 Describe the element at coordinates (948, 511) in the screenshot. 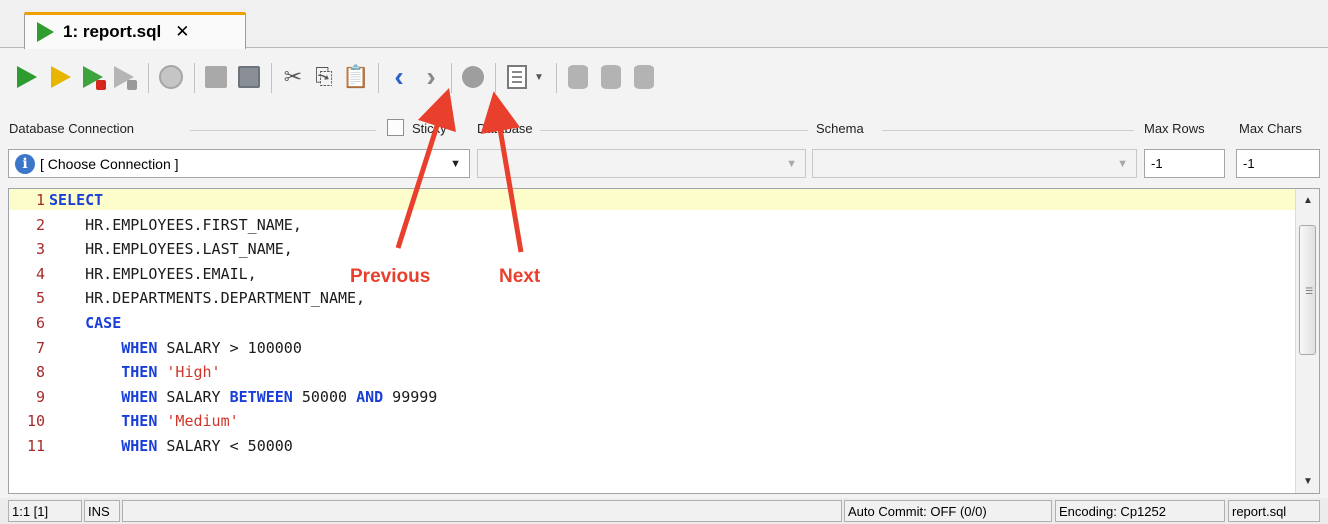

I see `auto-commit-status: Auto Commit: OFF (0/0)` at that location.